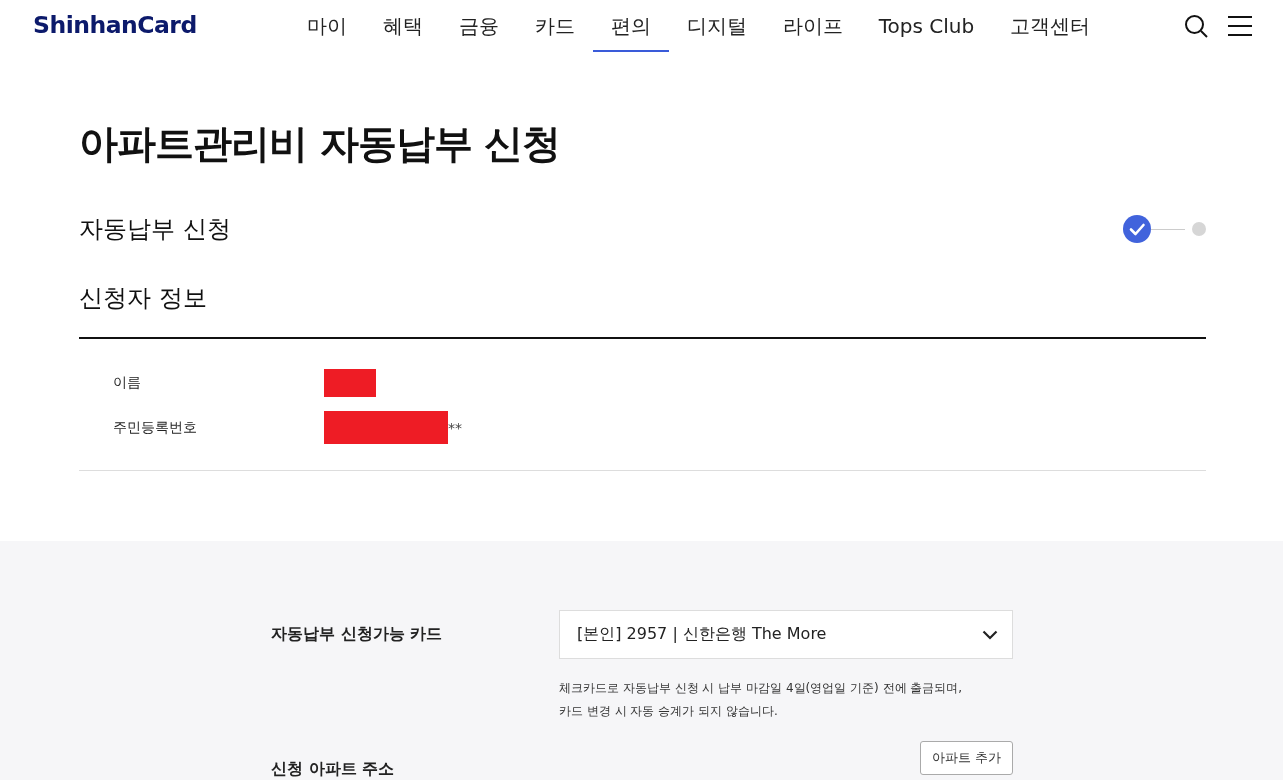 This screenshot has height=780, width=1283. I want to click on nav-tab: 라이프, so click(812, 26).